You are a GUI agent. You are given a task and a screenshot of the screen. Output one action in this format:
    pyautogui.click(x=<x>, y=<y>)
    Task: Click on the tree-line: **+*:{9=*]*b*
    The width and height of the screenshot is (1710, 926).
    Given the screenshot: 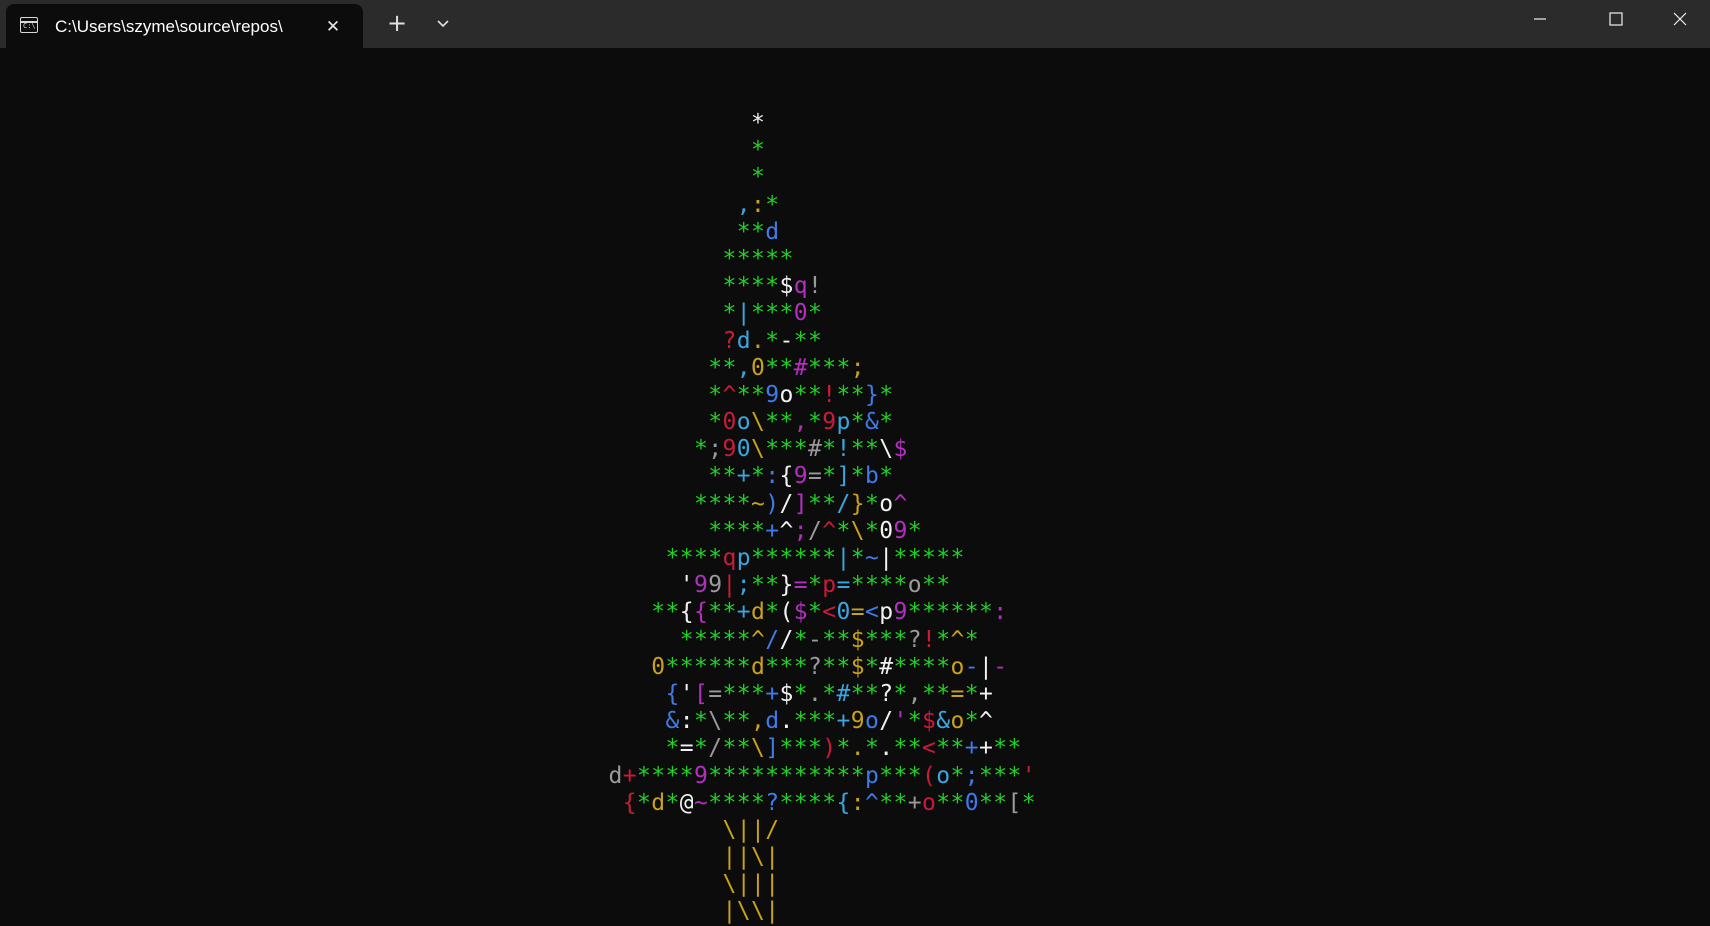 What is the action you would take?
    pyautogui.click(x=801, y=476)
    